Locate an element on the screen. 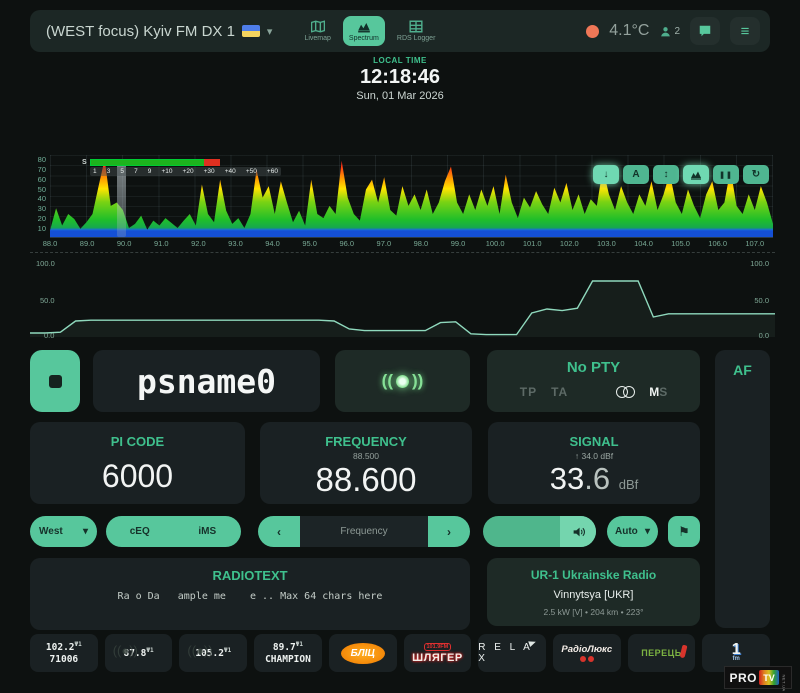 The height and width of the screenshot is (693, 800). pi-code-label: PI CODE is located at coordinates (137, 441).